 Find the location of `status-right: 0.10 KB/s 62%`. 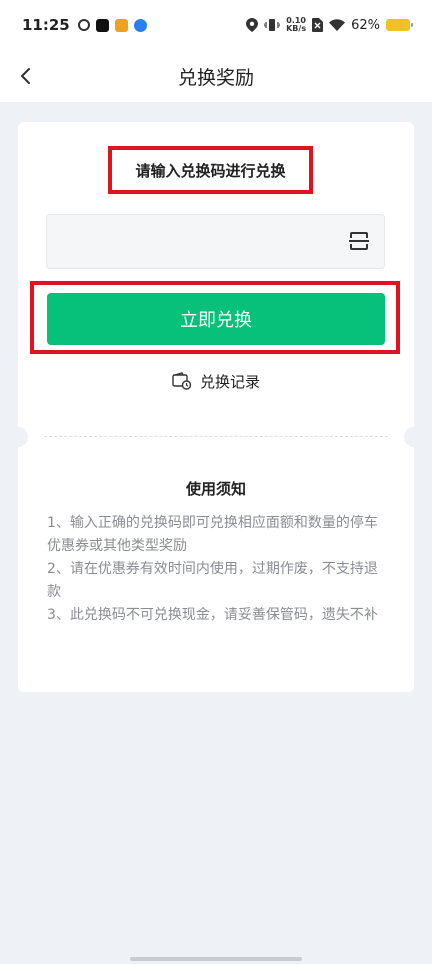

status-right: 0.10 KB/s 62% is located at coordinates (329, 25).